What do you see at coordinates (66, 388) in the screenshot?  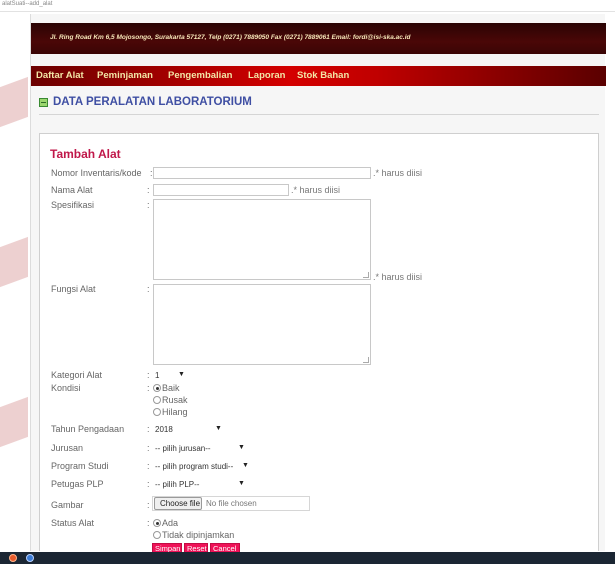 I see `kondisi-label: Kondisi` at bounding box center [66, 388].